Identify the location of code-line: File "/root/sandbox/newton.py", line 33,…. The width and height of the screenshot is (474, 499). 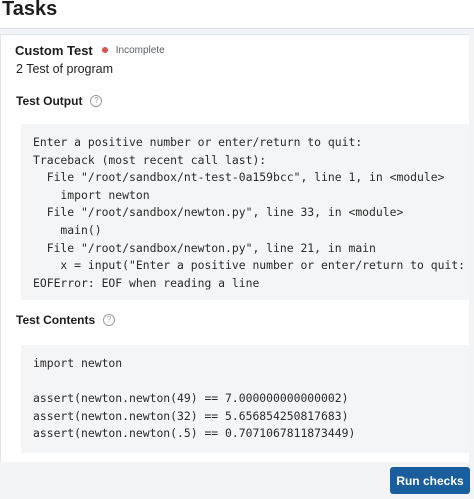
(218, 212).